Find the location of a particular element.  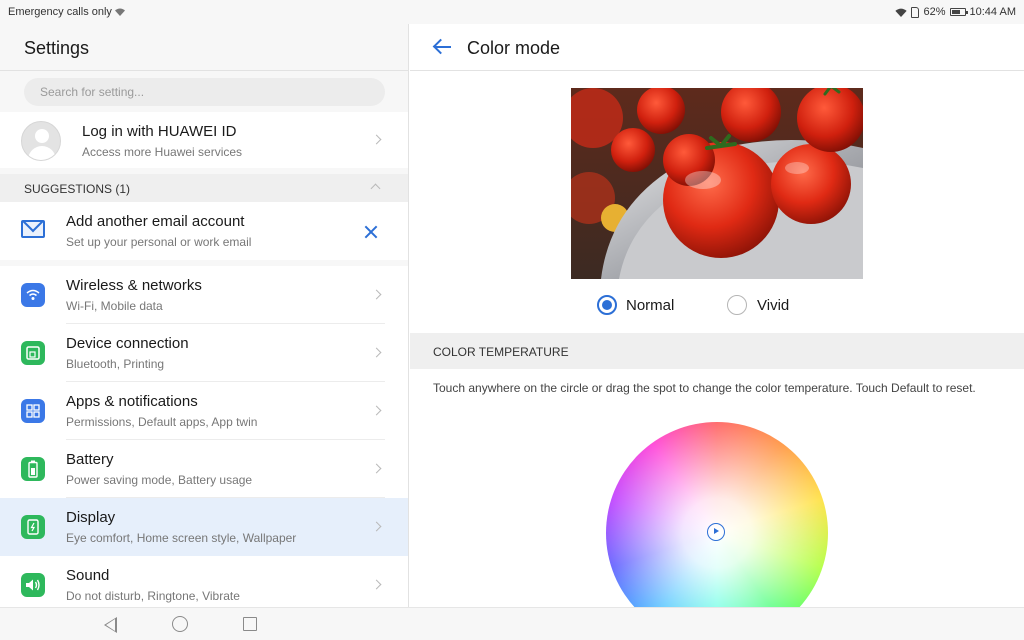

sidebar-item-wireless-networks: Wireless & networks Wi-Fi, Mobile data is located at coordinates (204, 295).